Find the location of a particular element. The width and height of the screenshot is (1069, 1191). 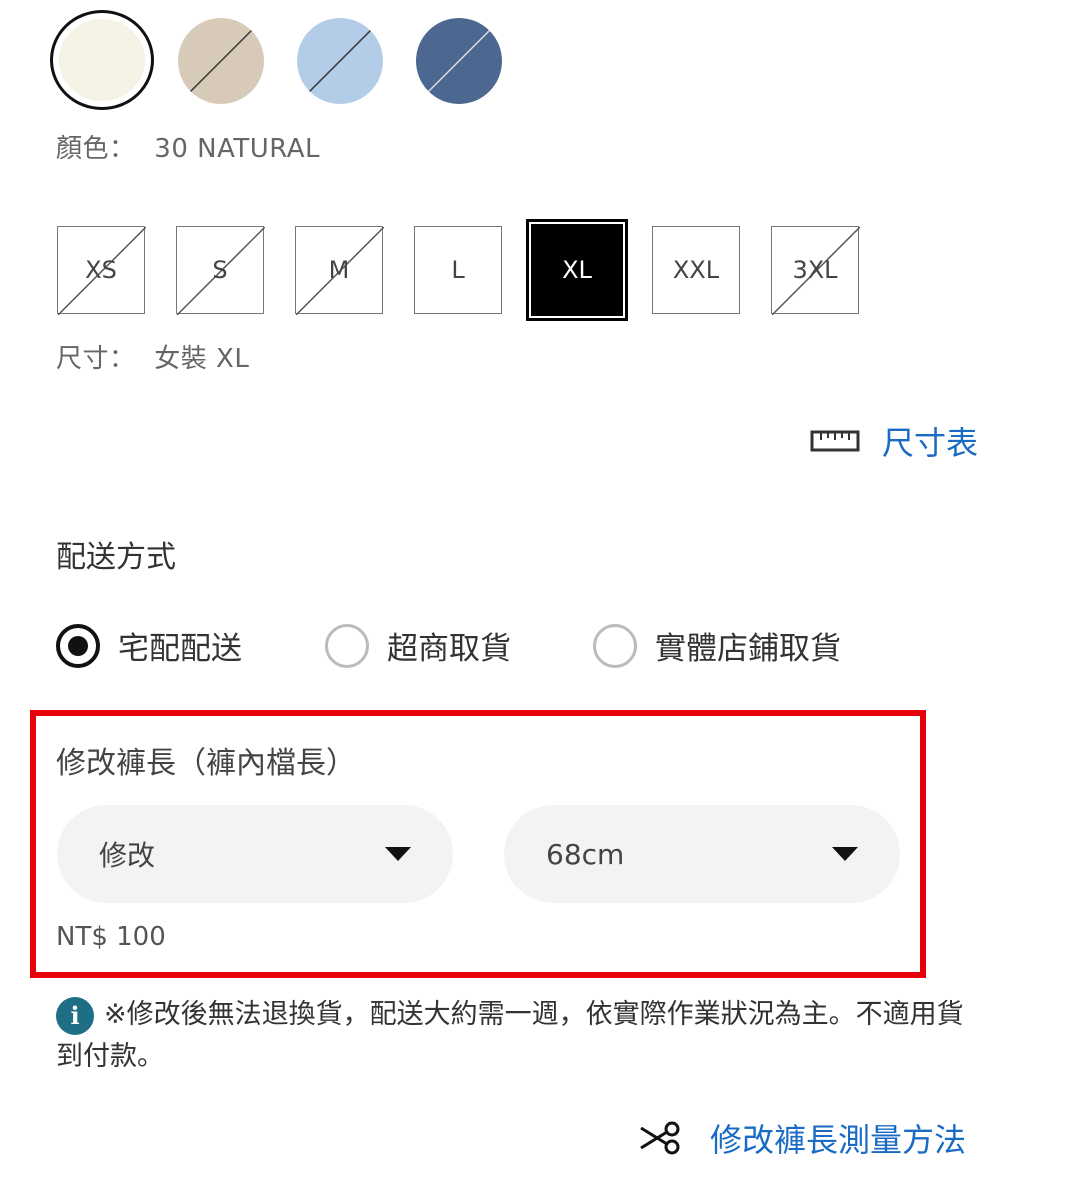

measure-link-label: 修改褲長測量方法 is located at coordinates (838, 1140).